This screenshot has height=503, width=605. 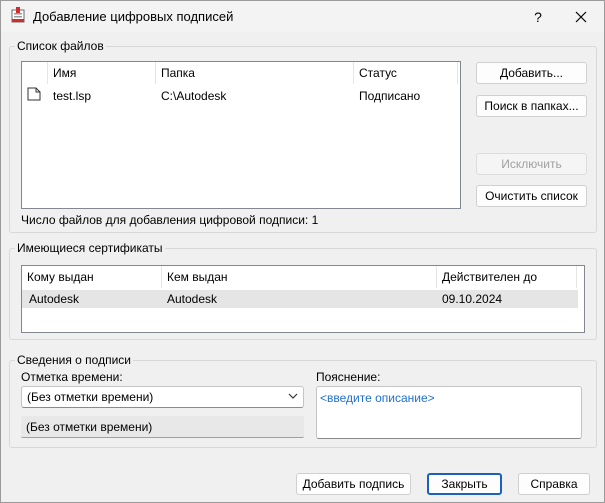 What do you see at coordinates (554, 484) in the screenshot?
I see `help-button: Справка` at bounding box center [554, 484].